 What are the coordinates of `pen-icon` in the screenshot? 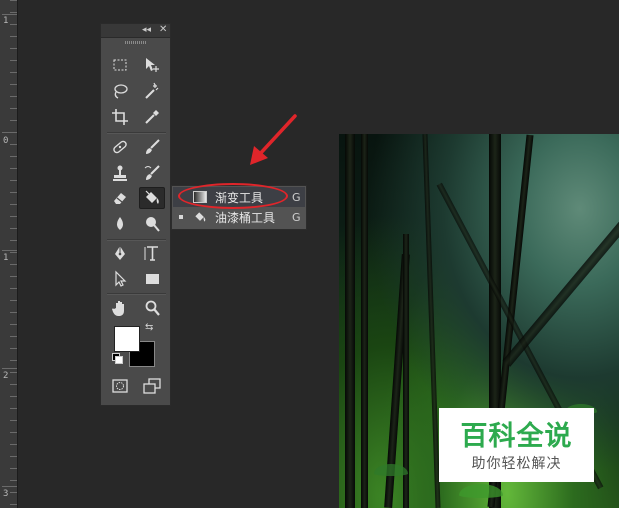 It's located at (120, 253).